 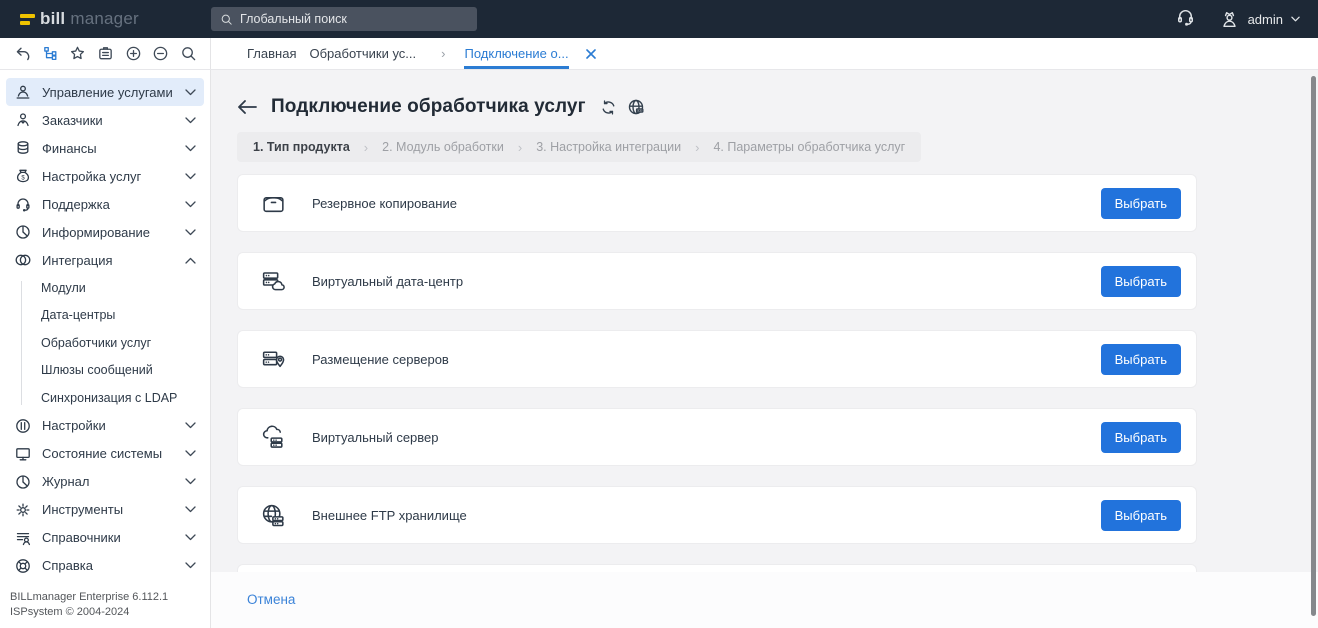 I want to click on tab-home: Главная, so click(x=271, y=53).